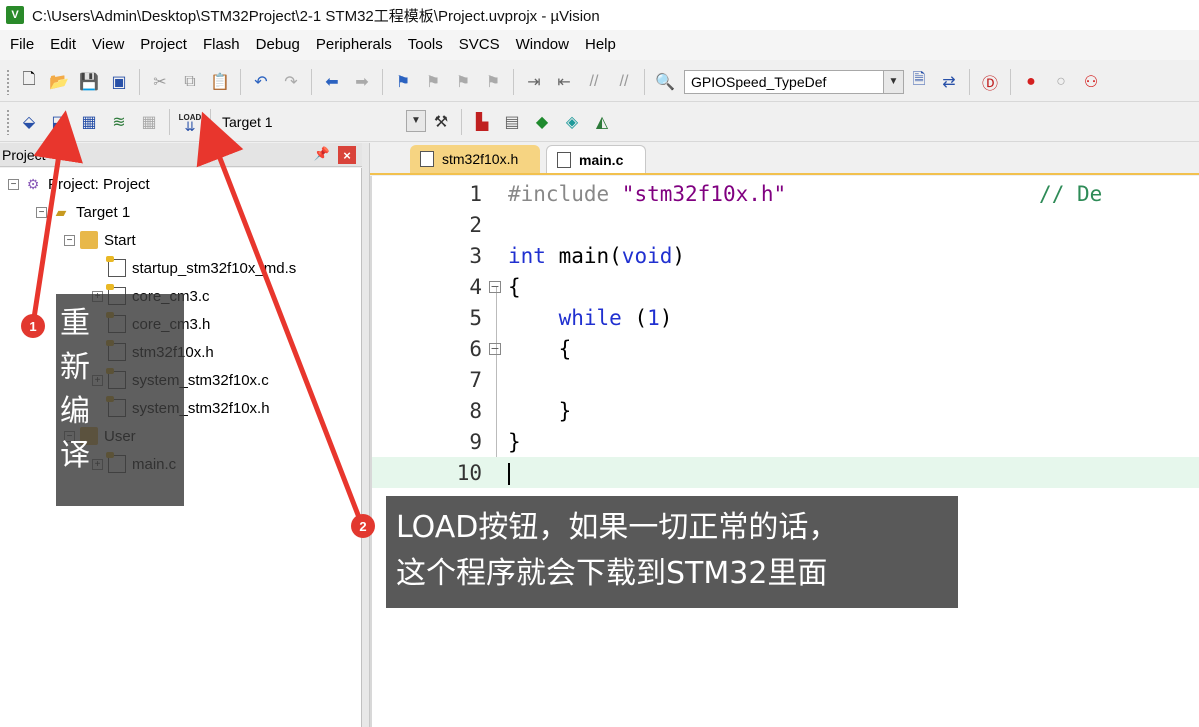 Image resolution: width=1199 pixels, height=727 pixels. Describe the element at coordinates (75, 389) in the screenshot. I see `callout-recompile-text: 重新编译` at that location.